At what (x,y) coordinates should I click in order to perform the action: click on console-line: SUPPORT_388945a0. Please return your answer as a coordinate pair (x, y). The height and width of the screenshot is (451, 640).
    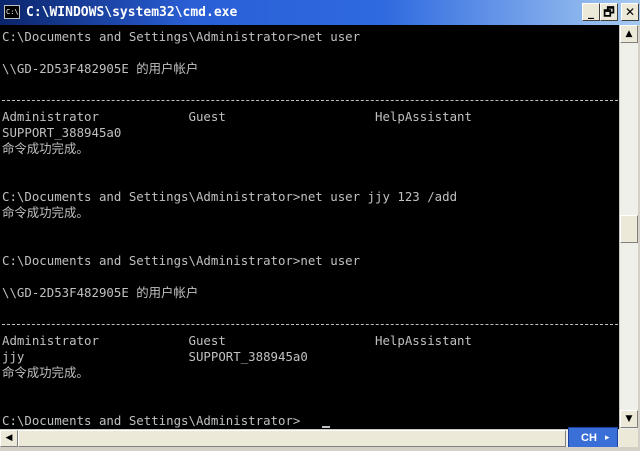
    Looking at the image, I should click on (62, 132).